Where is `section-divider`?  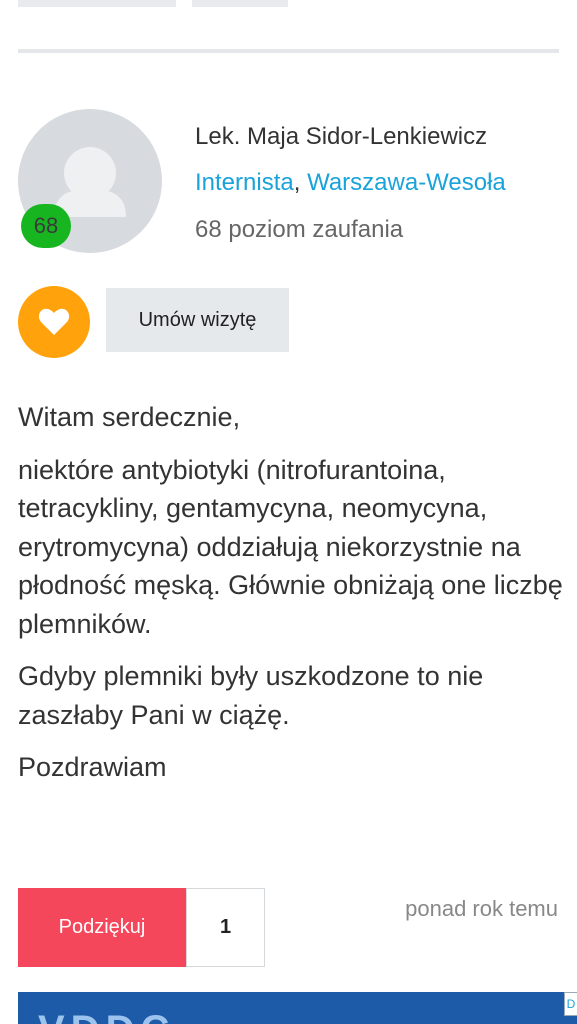
section-divider is located at coordinates (288, 51).